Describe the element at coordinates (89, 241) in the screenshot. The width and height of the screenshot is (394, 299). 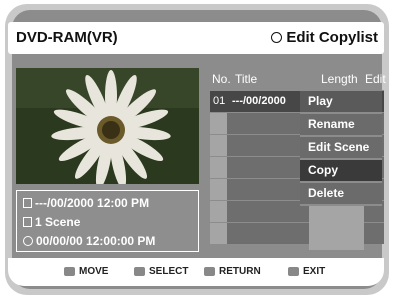
I see `info-time: 00/00/00 12:00:00 PM` at that location.